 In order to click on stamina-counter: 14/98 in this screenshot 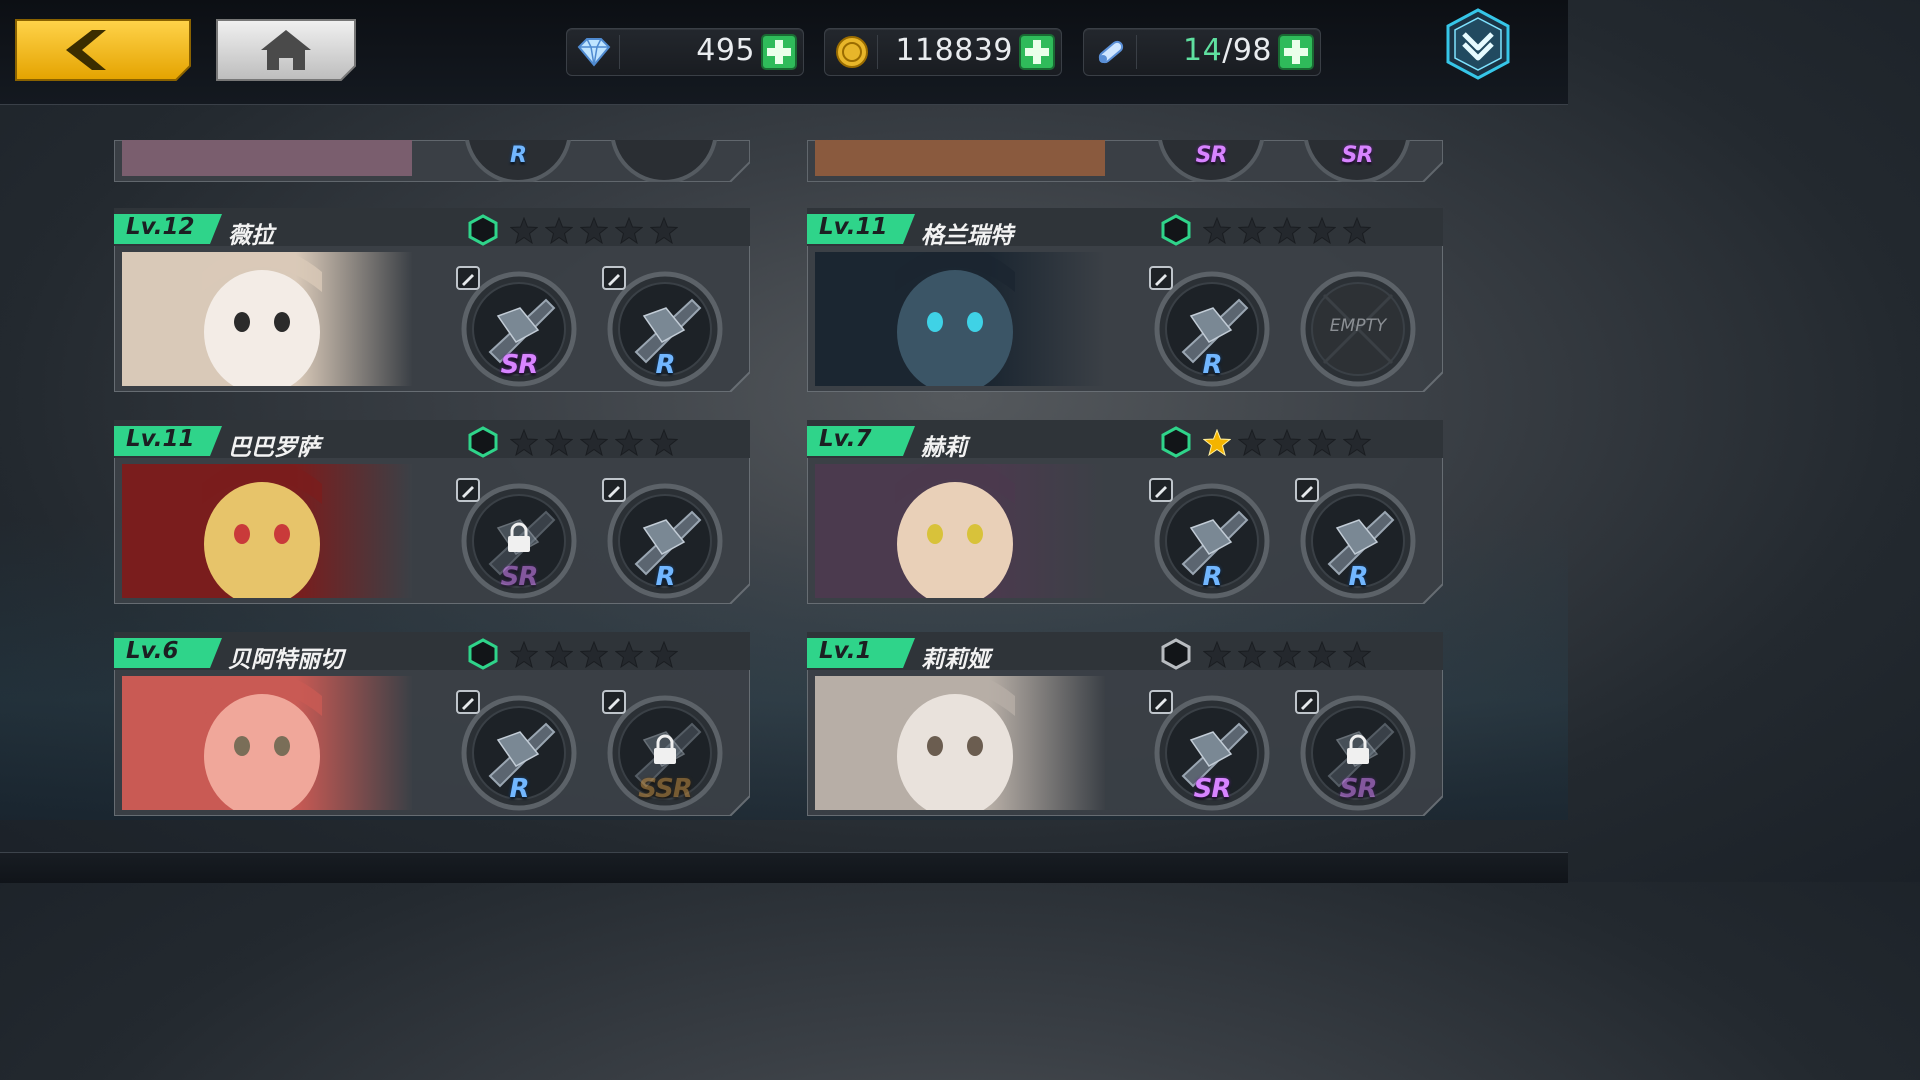, I will do `click(1202, 52)`.